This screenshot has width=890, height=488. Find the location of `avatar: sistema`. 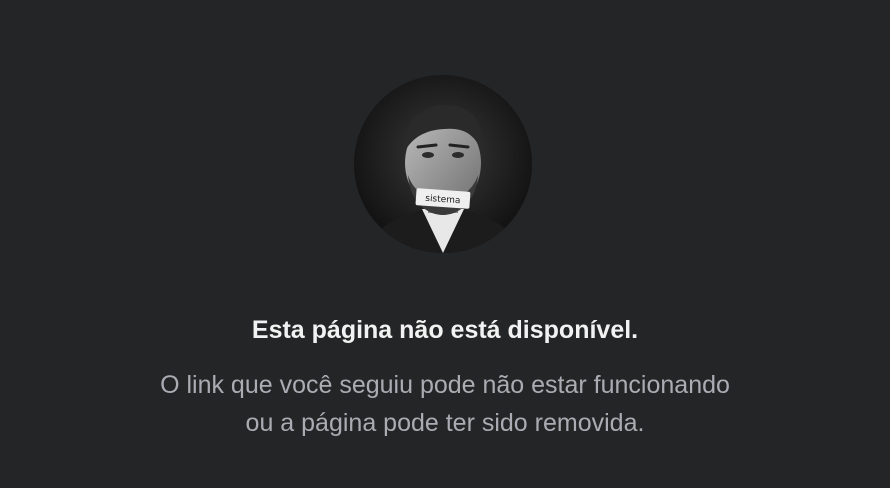

avatar: sistema is located at coordinates (443, 164).